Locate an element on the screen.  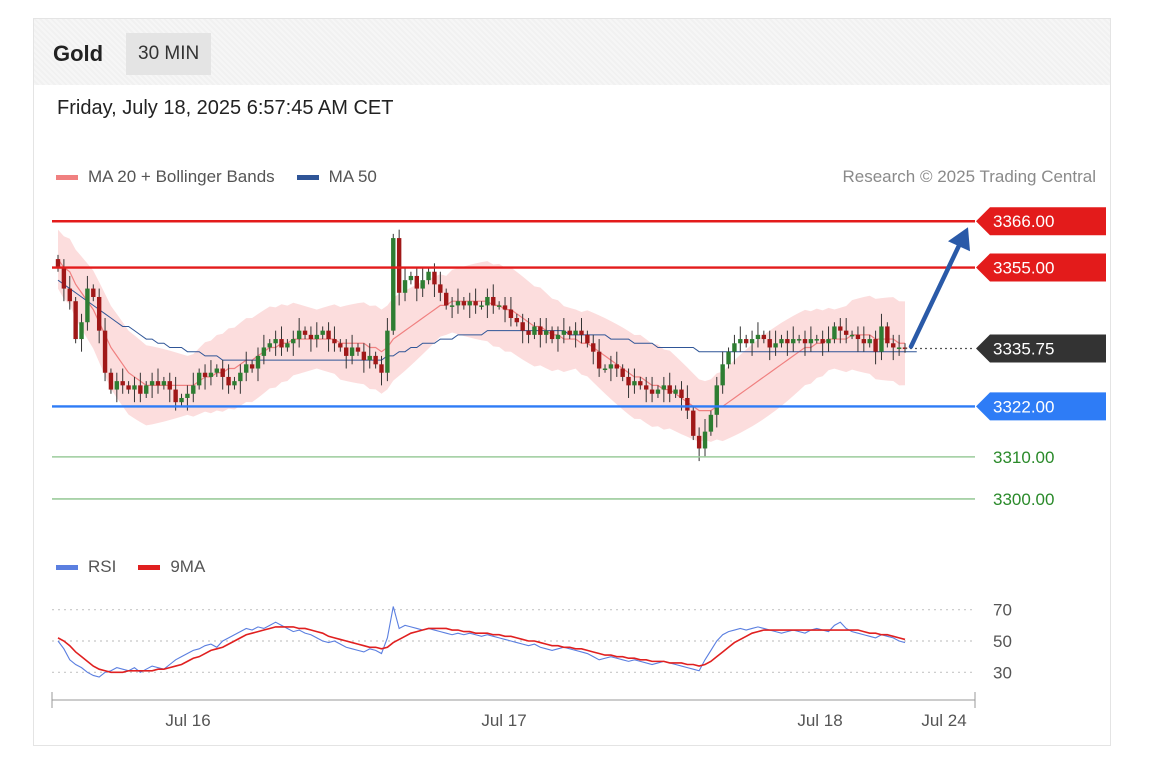
x-tick-label: Jul 16 is located at coordinates (187, 720).